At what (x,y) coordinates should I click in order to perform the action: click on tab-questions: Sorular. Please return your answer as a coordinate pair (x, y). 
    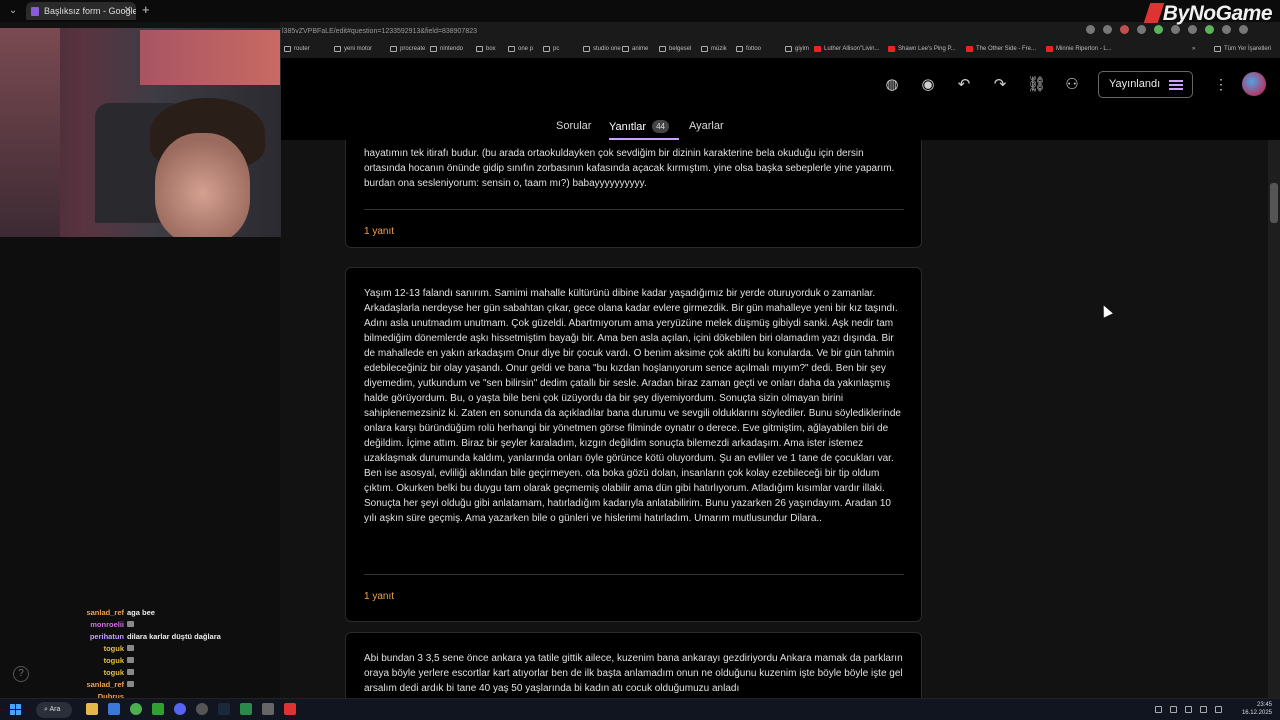
    Looking at the image, I should click on (573, 126).